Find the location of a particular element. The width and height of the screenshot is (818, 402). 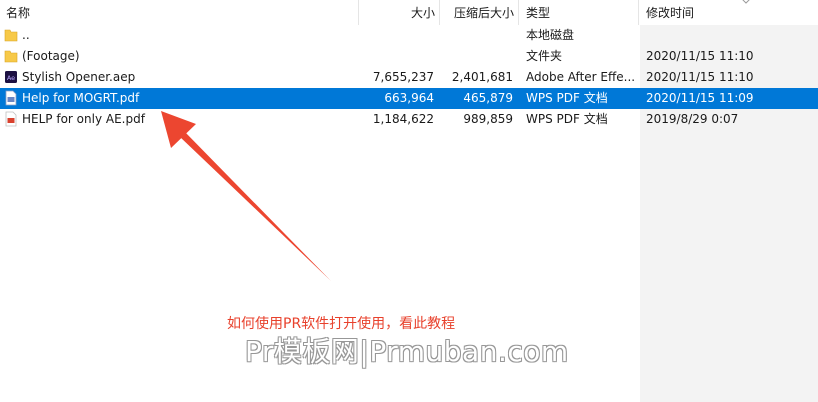

column-header-bar: 名称 大小 压缩后大小 类型 修改时间 is located at coordinates (409, 12).